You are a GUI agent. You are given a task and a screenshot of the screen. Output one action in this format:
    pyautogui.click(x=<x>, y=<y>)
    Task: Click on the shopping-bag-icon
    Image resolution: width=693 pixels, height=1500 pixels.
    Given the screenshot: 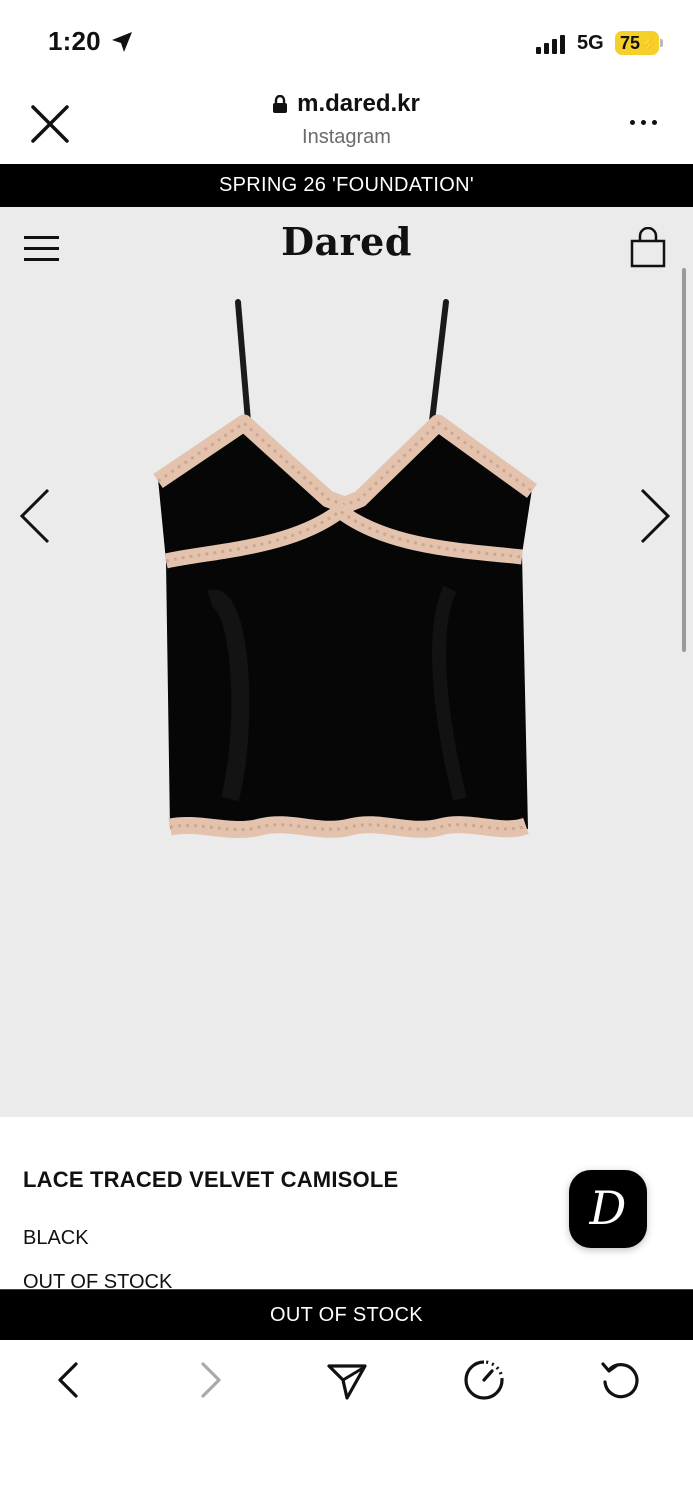 What is the action you would take?
    pyautogui.click(x=648, y=248)
    